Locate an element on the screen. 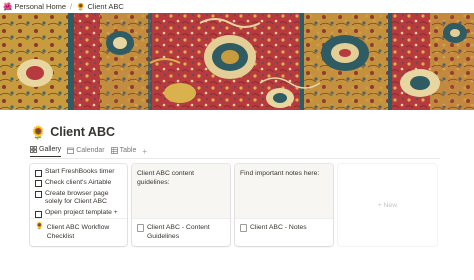  breadcrumb-item-client-abc: 🌻 Client ABC is located at coordinates (100, 6).